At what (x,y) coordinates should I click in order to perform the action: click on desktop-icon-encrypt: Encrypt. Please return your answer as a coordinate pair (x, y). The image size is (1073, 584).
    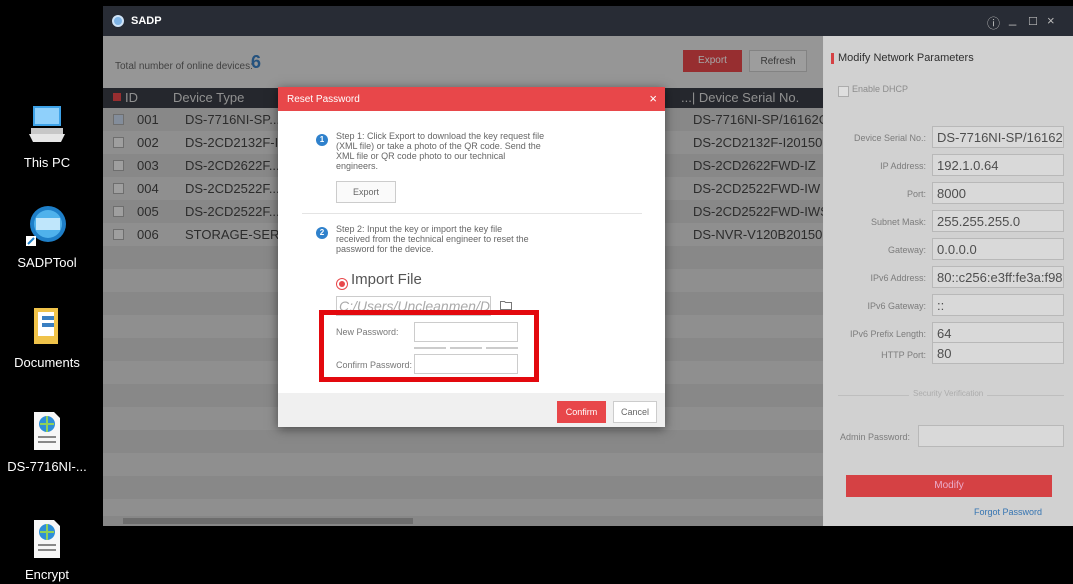
    Looking at the image, I should click on (47, 550).